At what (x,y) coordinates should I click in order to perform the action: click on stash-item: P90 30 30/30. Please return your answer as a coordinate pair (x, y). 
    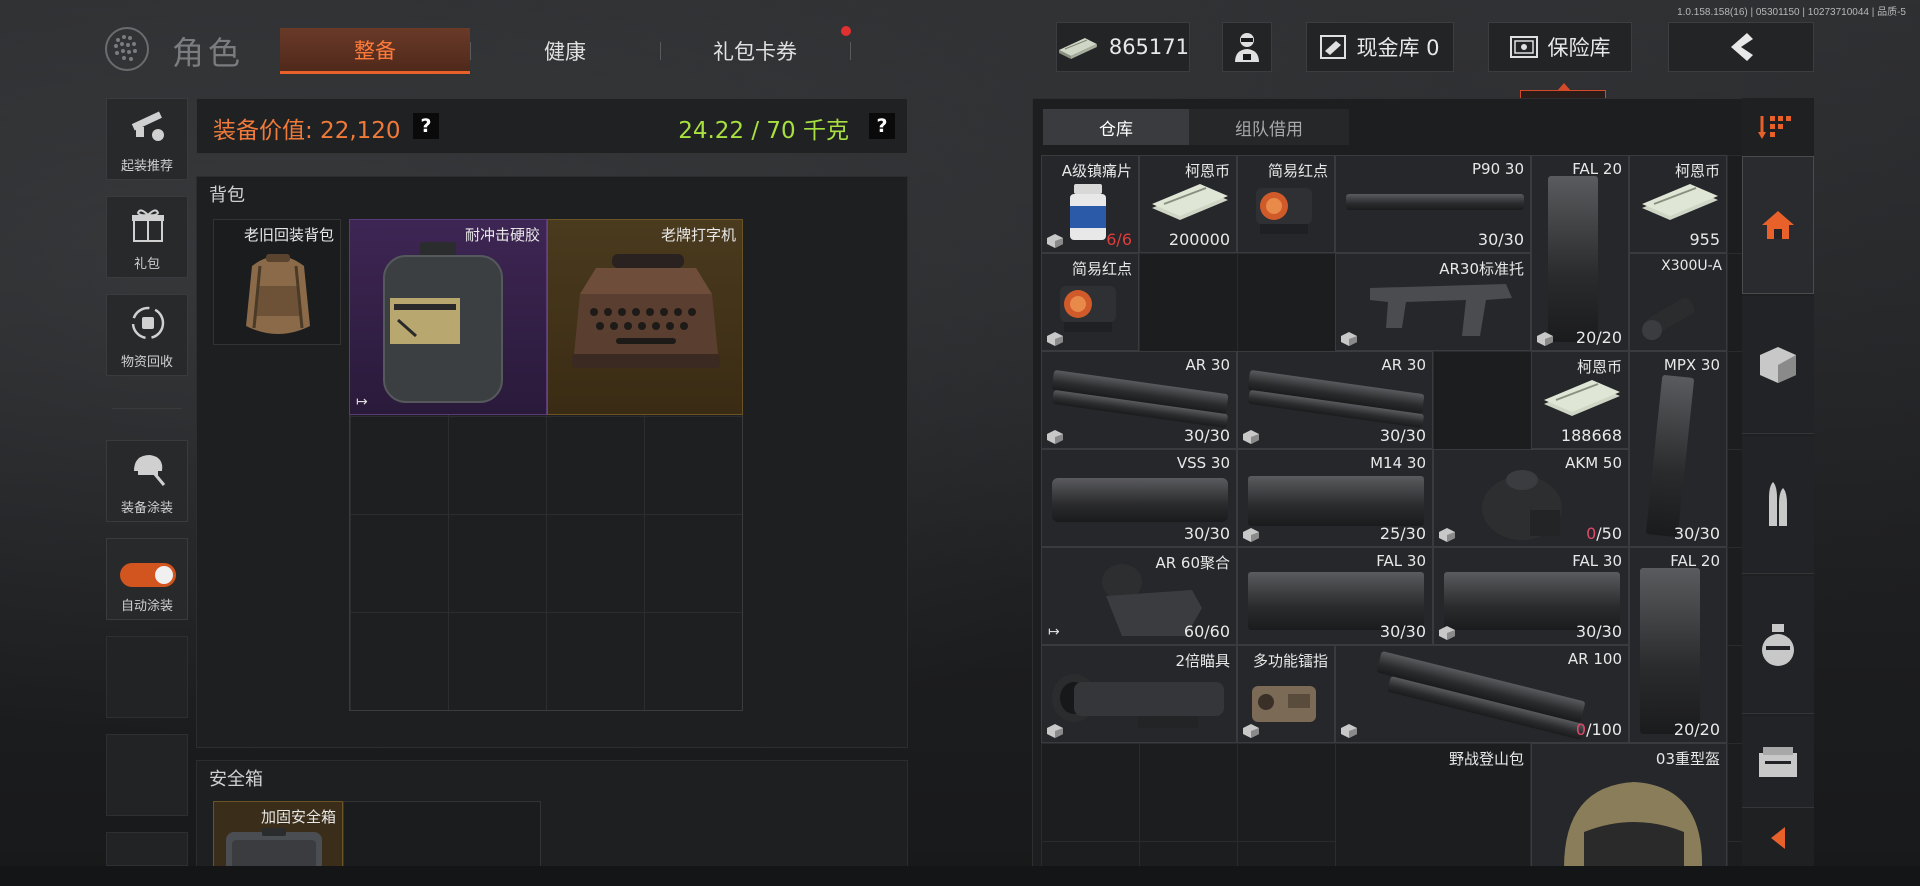
    Looking at the image, I should click on (1433, 204).